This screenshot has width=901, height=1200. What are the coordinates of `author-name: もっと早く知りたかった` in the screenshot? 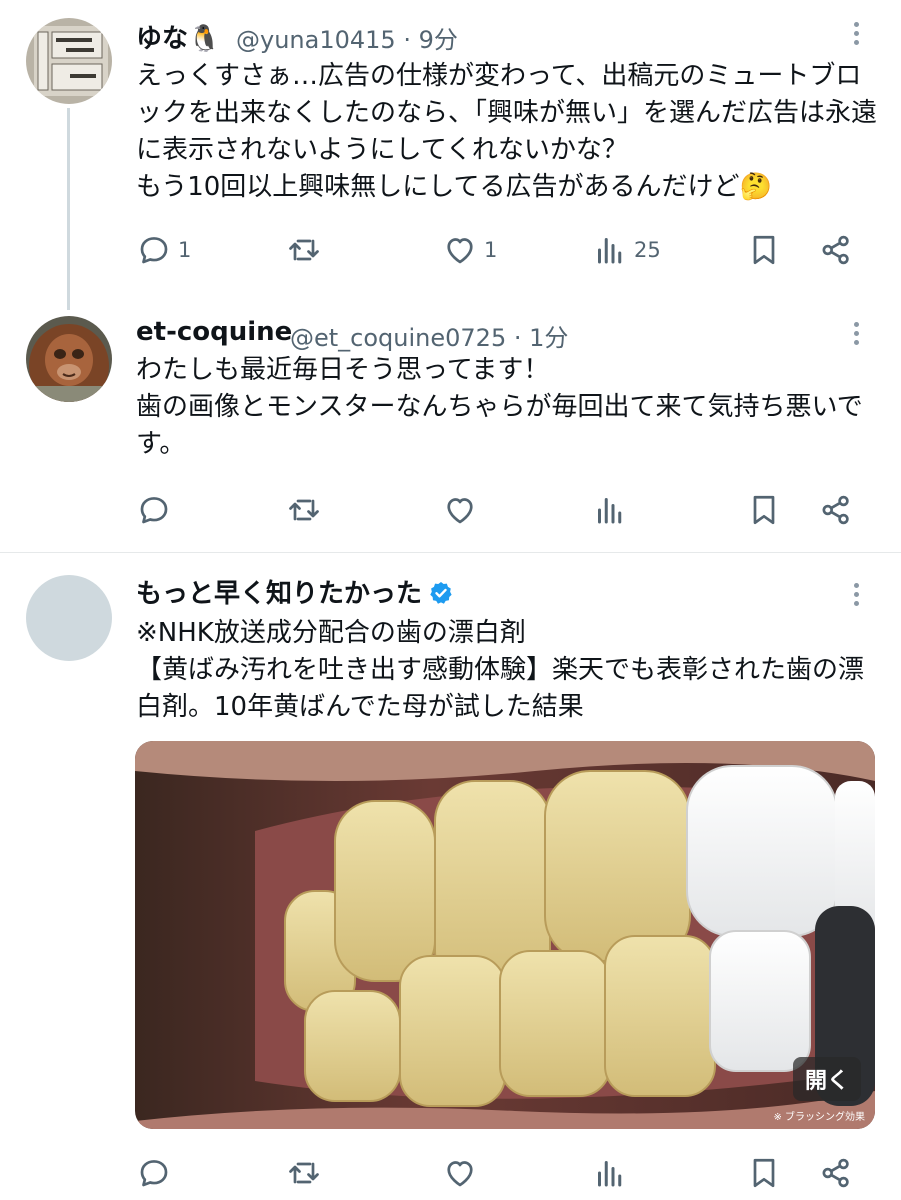 It's located at (295, 591).